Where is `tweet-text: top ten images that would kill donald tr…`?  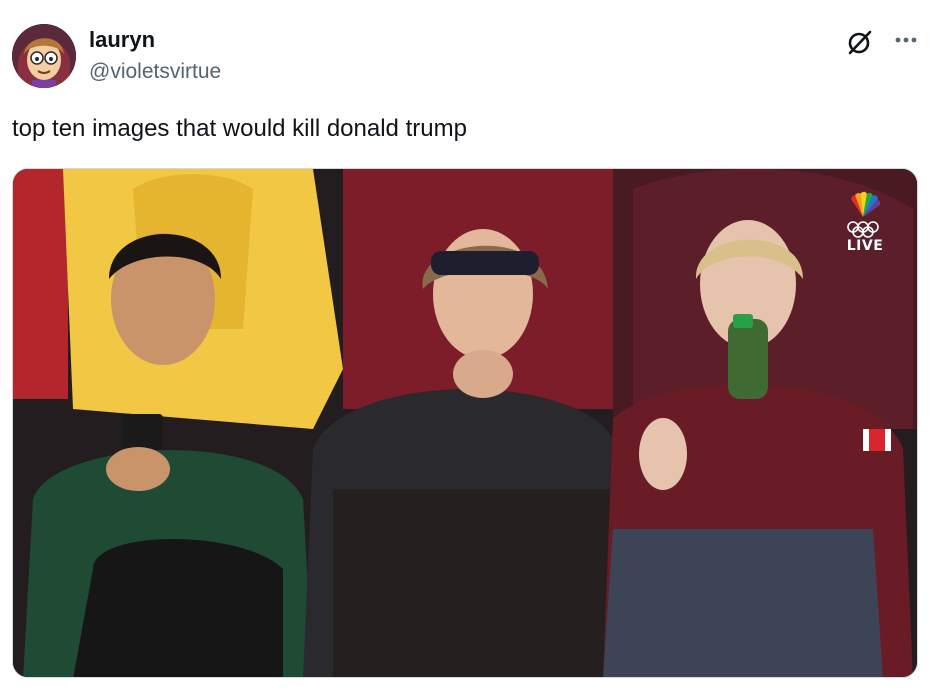
tweet-text: top ten images that would kill donald tr… is located at coordinates (239, 128).